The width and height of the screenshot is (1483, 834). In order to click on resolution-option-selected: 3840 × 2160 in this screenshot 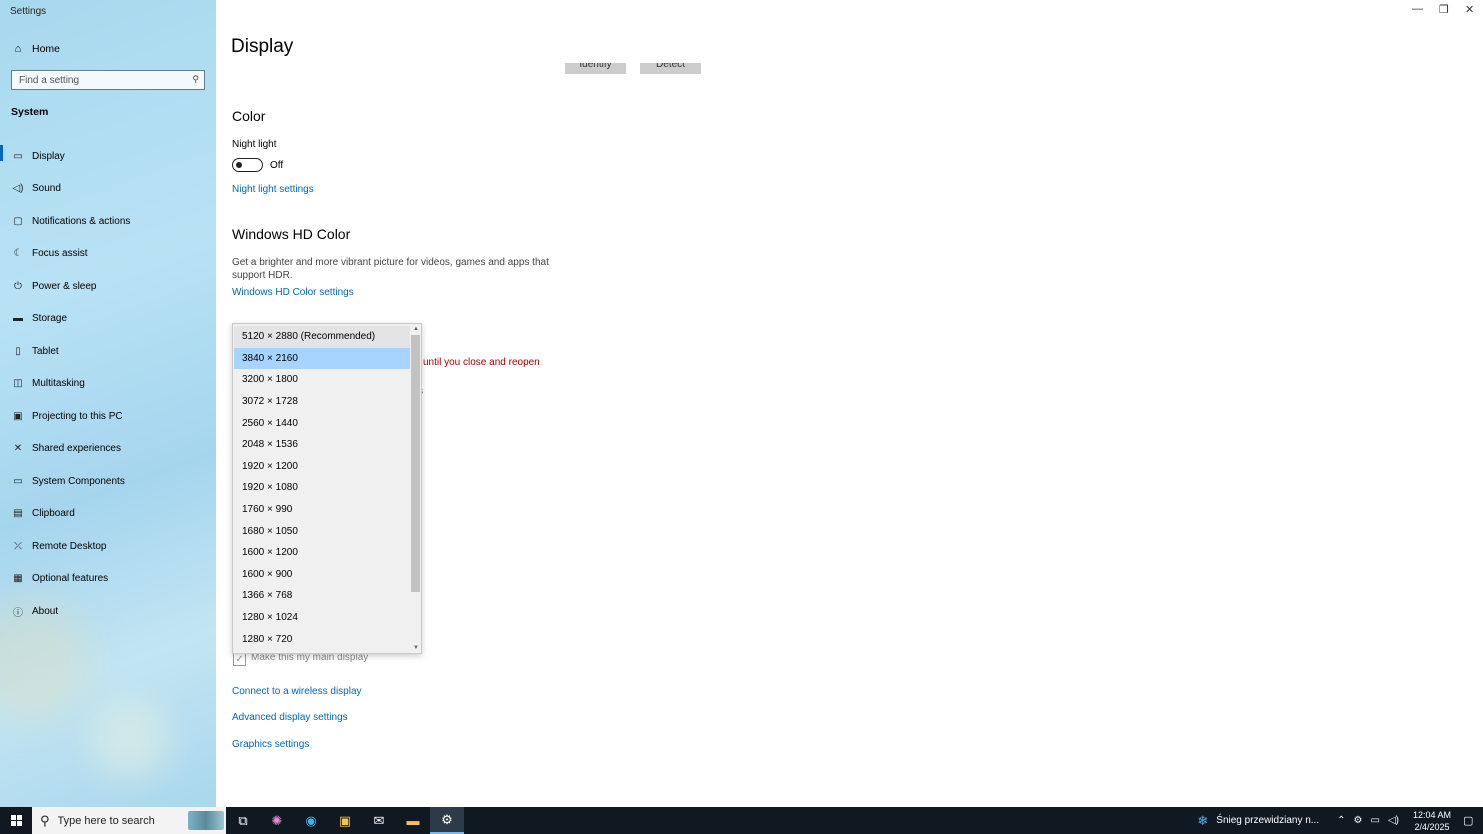, I will do `click(322, 358)`.